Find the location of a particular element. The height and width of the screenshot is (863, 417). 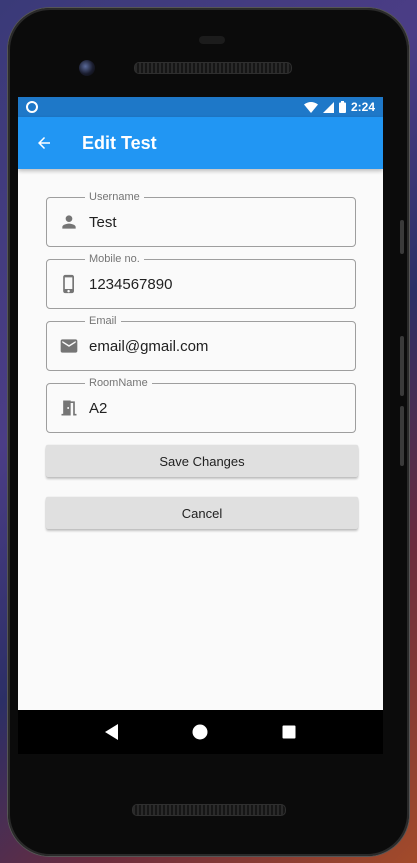

signal-icon is located at coordinates (328, 107).